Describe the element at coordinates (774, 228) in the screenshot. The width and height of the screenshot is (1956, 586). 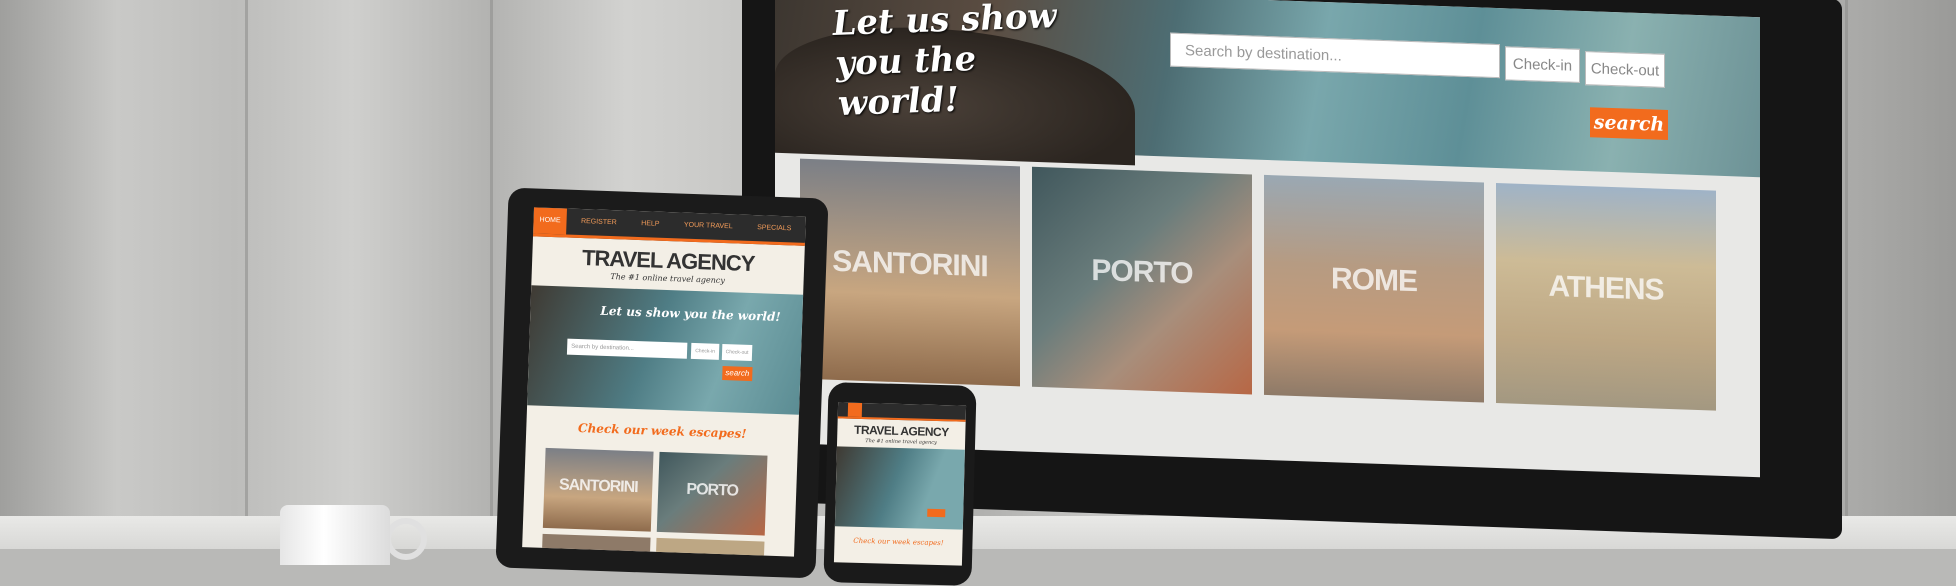
I see `nav-item-specials: SPECIALS` at that location.